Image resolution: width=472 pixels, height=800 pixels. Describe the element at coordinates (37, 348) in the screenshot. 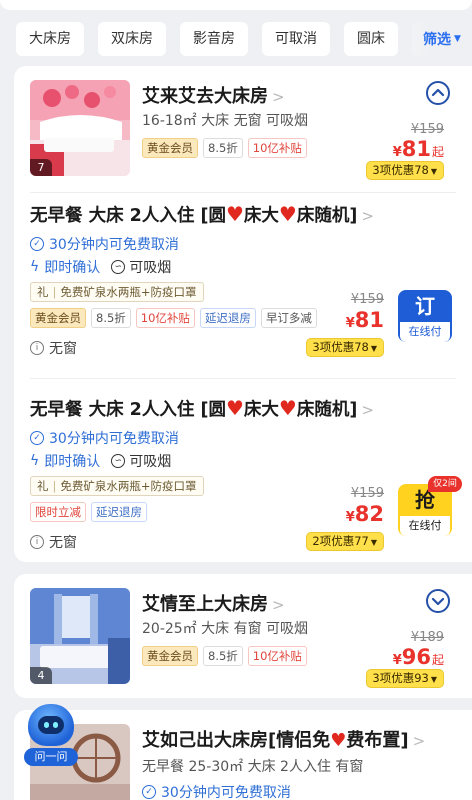

I see `info-icon: i` at that location.